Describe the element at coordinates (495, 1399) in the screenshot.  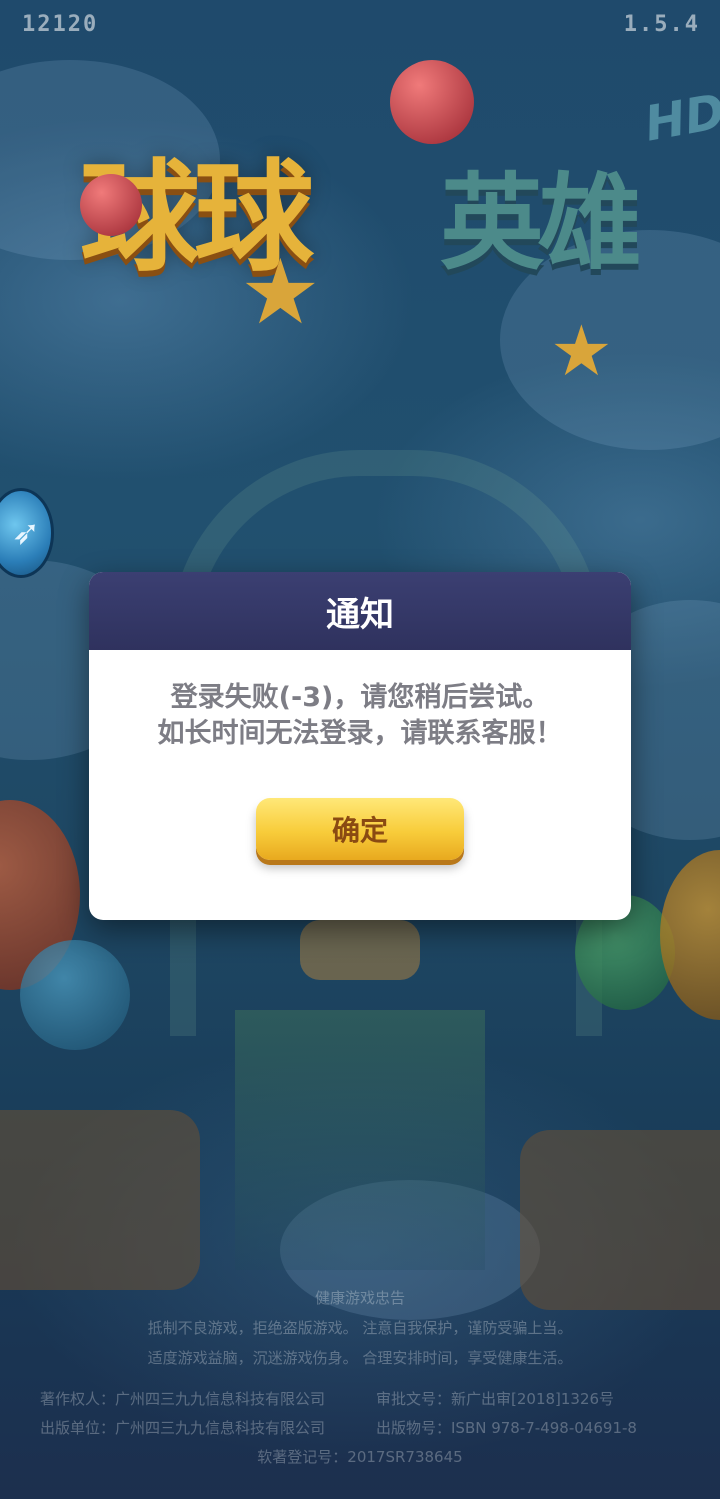
I see `approval-number: 审批文号：新广出审[2018]1326号` at that location.